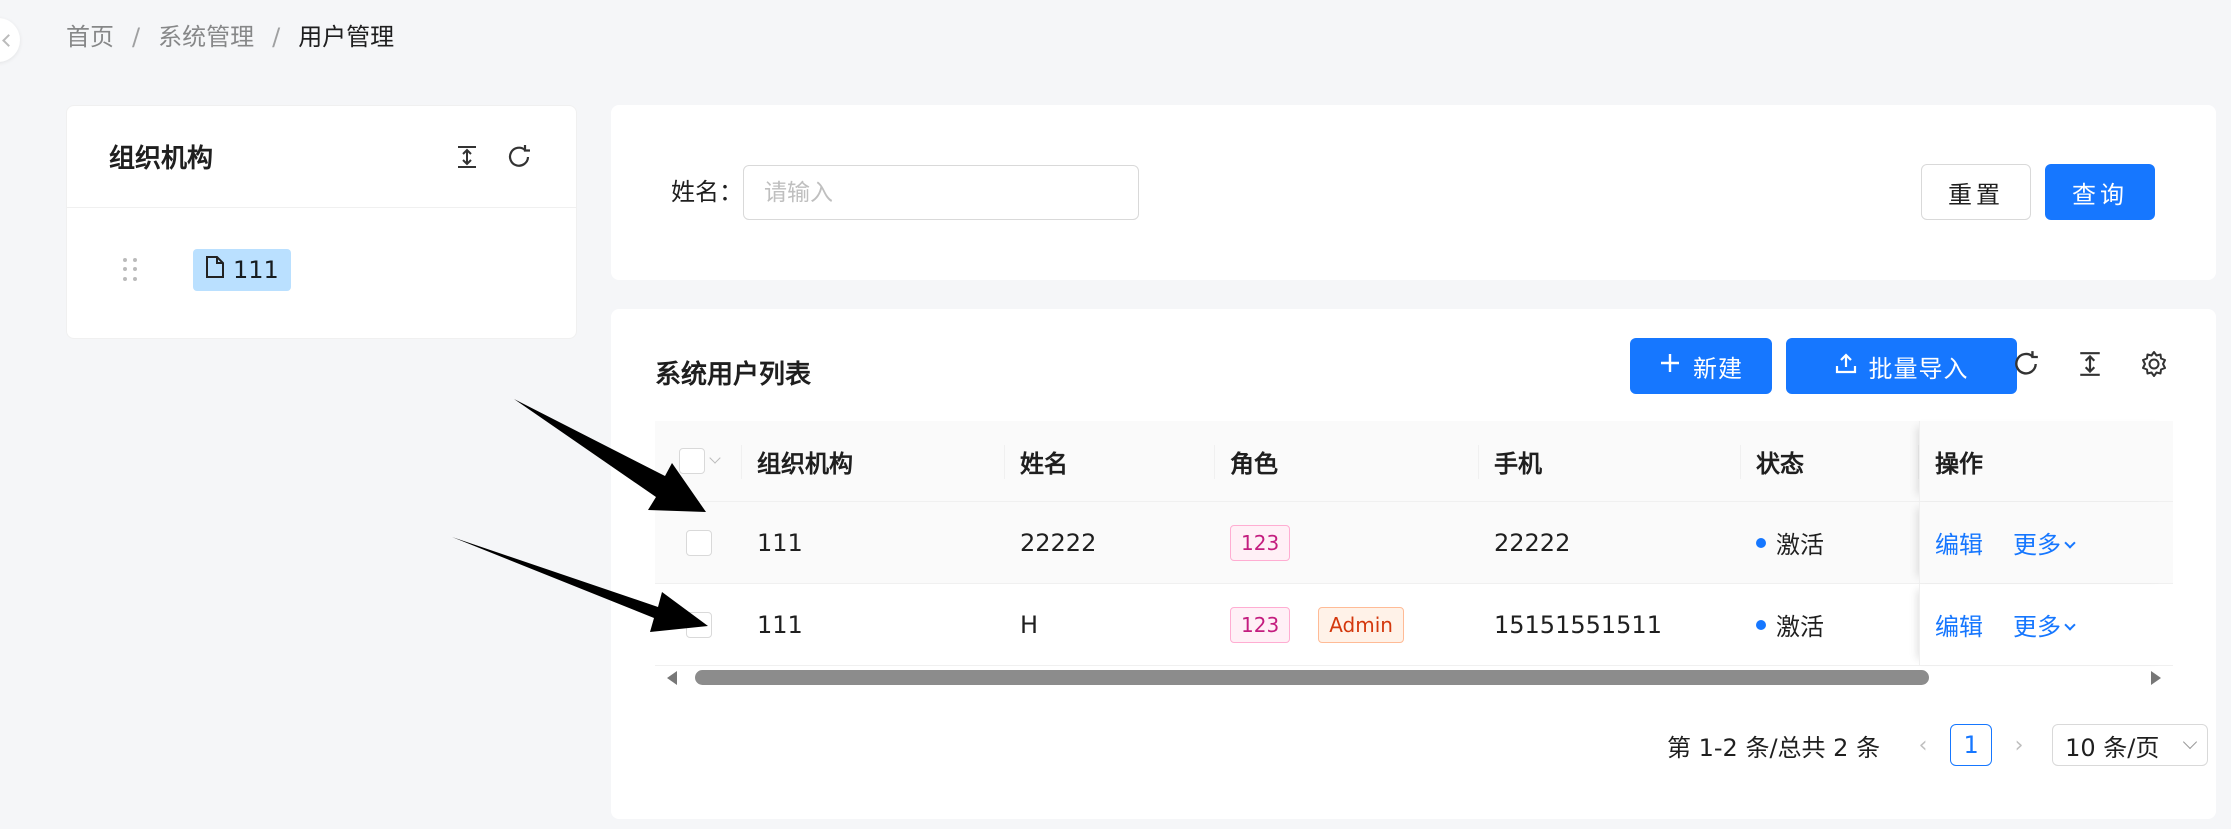 The height and width of the screenshot is (829, 2231). What do you see at coordinates (1578, 624) in the screenshot?
I see `cell-phone: 15151551511` at bounding box center [1578, 624].